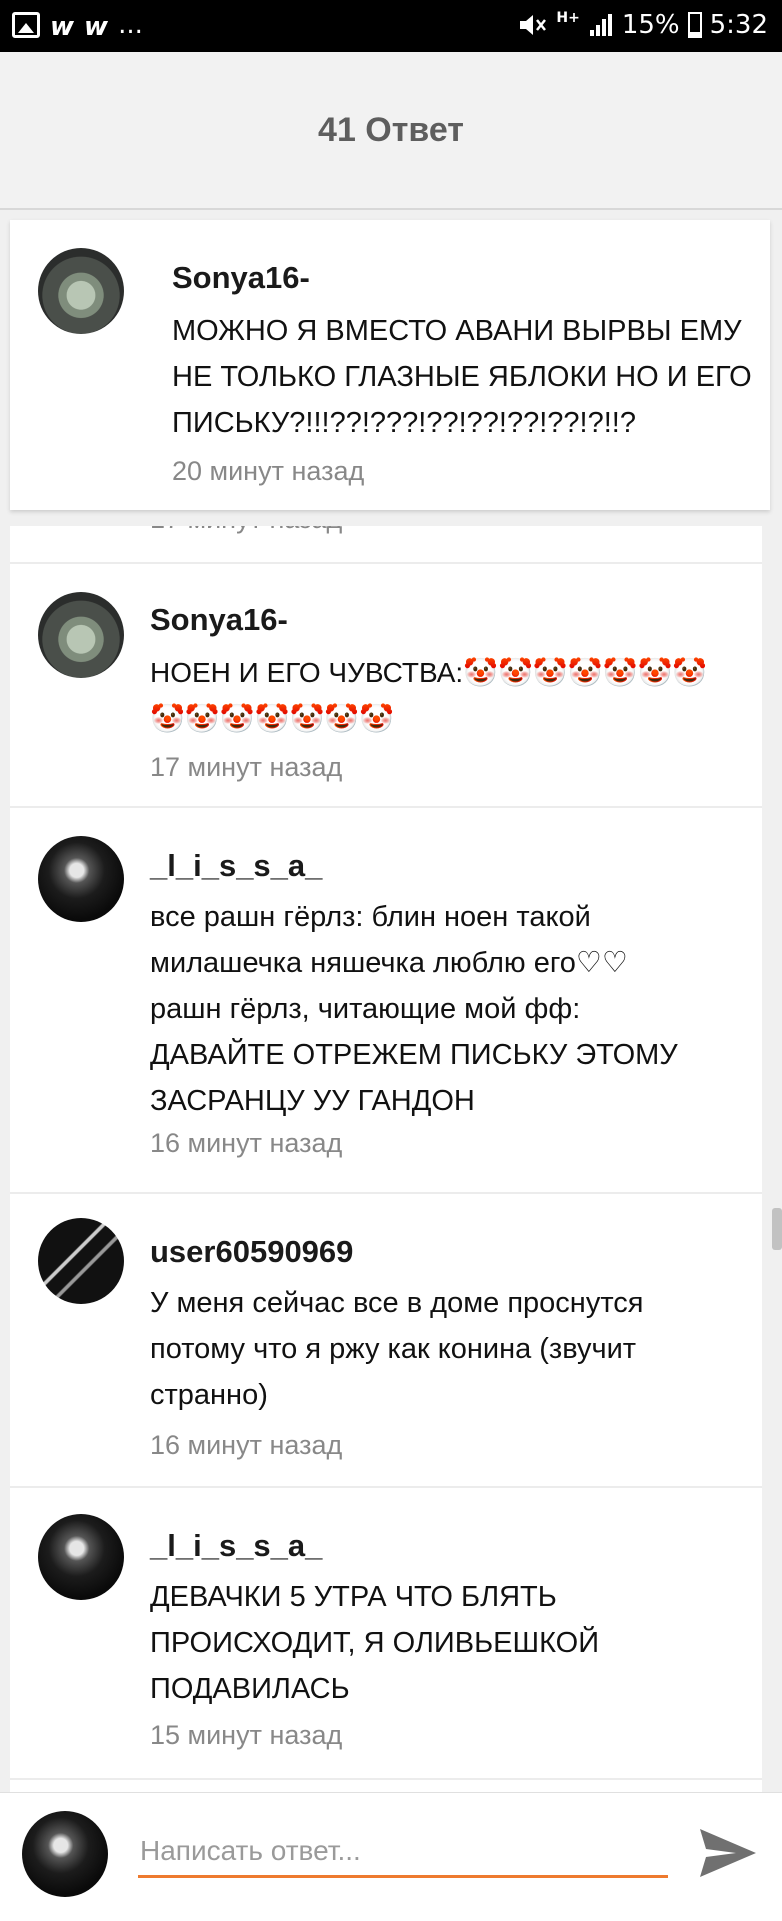 The width and height of the screenshot is (782, 1921). I want to click on signal-icon, so click(600, 25).